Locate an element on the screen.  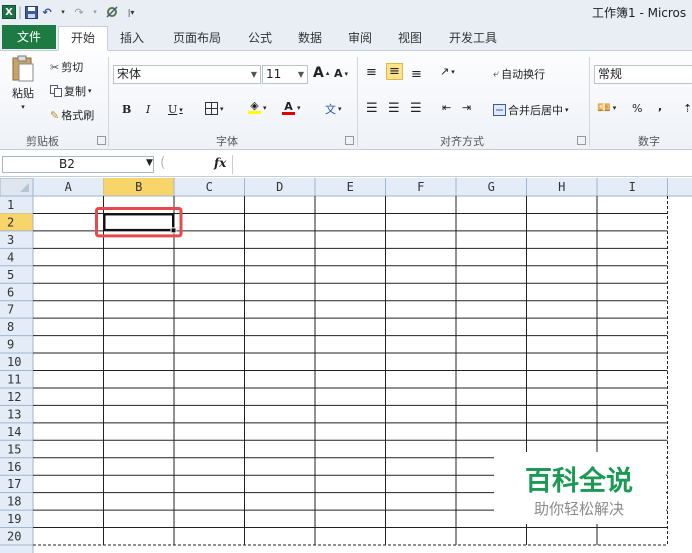
align-middle-icon: ≡ is located at coordinates (394, 71).